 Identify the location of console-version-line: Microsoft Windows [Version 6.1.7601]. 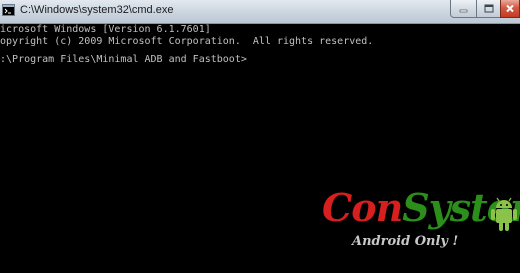
(105, 29).